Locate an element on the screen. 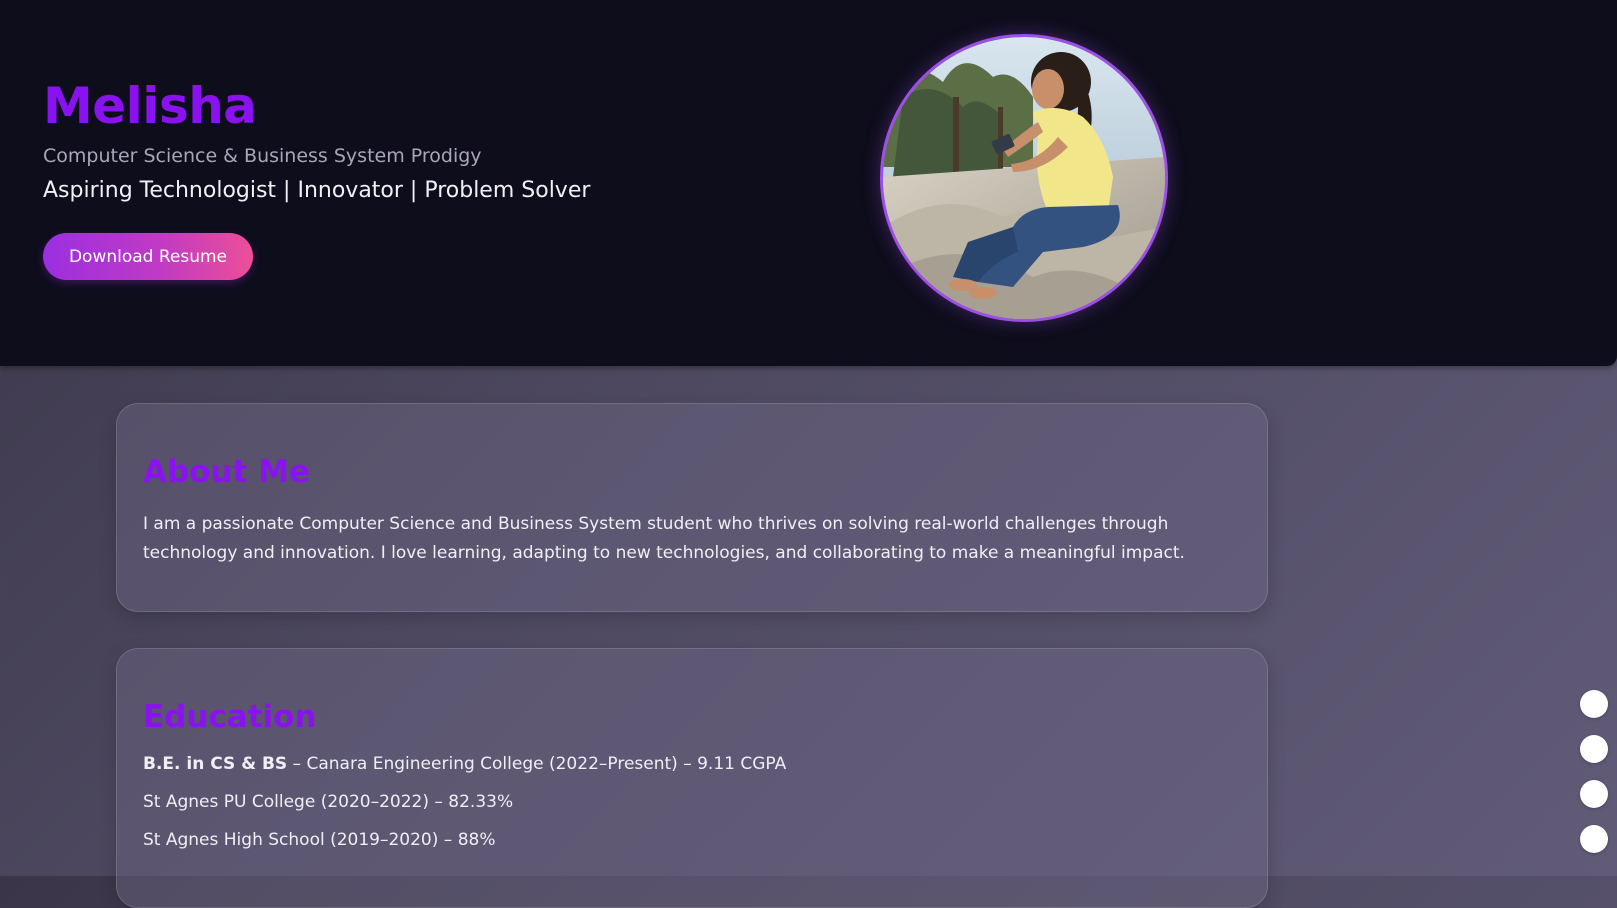 The width and height of the screenshot is (1617, 908). education-title: Education is located at coordinates (230, 717).